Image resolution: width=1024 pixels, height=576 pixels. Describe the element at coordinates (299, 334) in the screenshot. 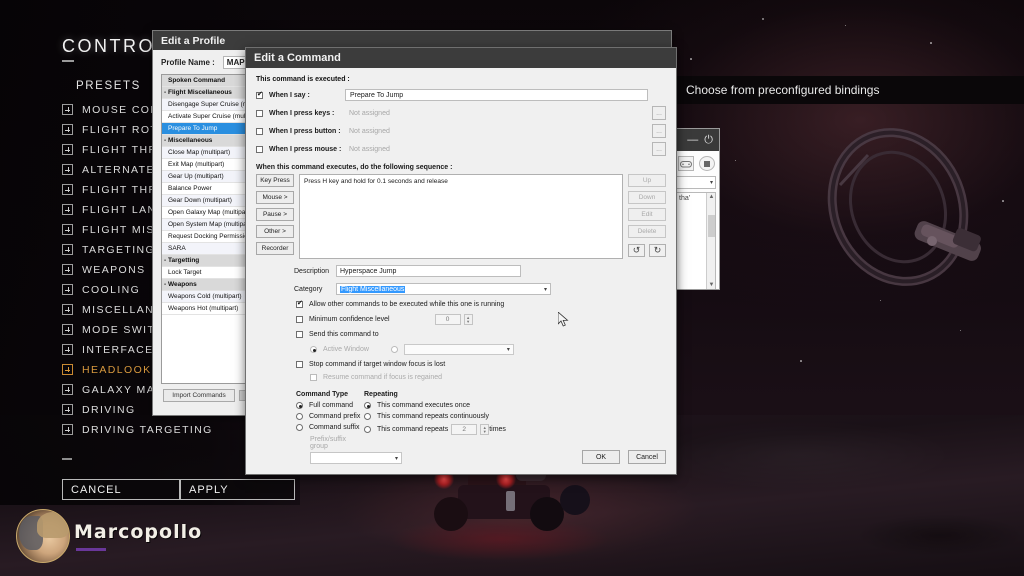

I see `send-to-checkbox` at that location.